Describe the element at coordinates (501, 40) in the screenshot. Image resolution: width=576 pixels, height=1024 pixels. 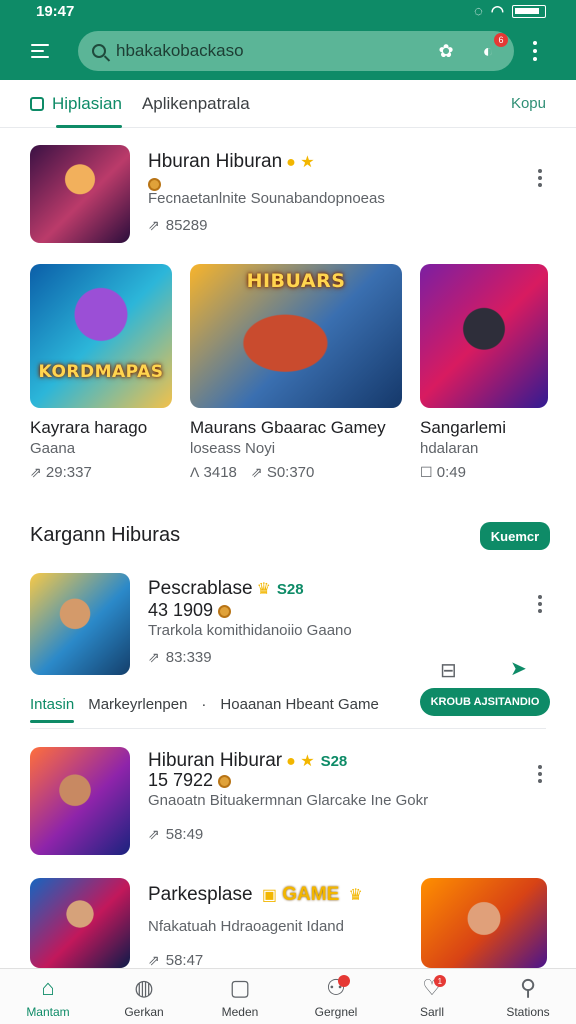
I see `notification-badge: 6` at that location.